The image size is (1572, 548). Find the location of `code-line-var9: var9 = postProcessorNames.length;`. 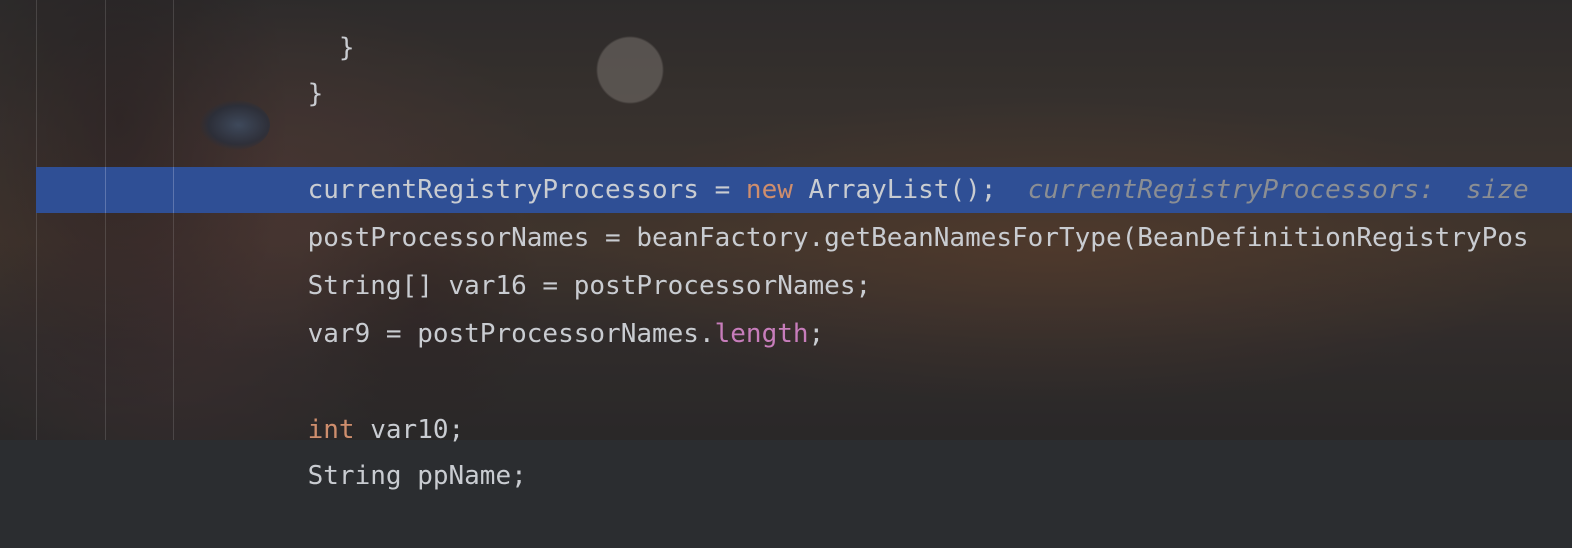

code-line-var9: var9 = postProcessorNames.length; is located at coordinates (535, 305).